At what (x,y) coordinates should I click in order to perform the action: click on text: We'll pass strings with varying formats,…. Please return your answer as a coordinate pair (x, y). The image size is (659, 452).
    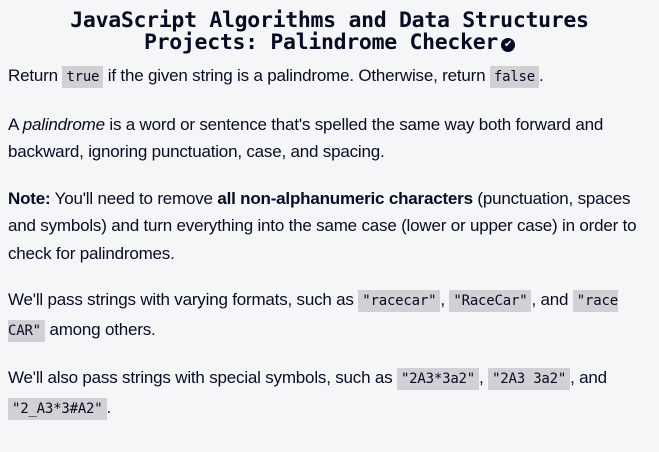
    Looking at the image, I should click on (183, 299).